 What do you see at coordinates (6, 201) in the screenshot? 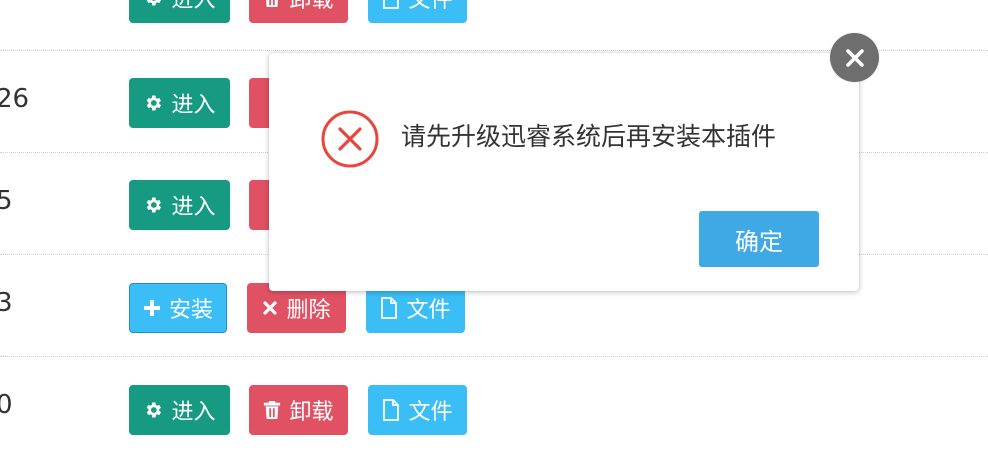
I see `row-number: 5` at bounding box center [6, 201].